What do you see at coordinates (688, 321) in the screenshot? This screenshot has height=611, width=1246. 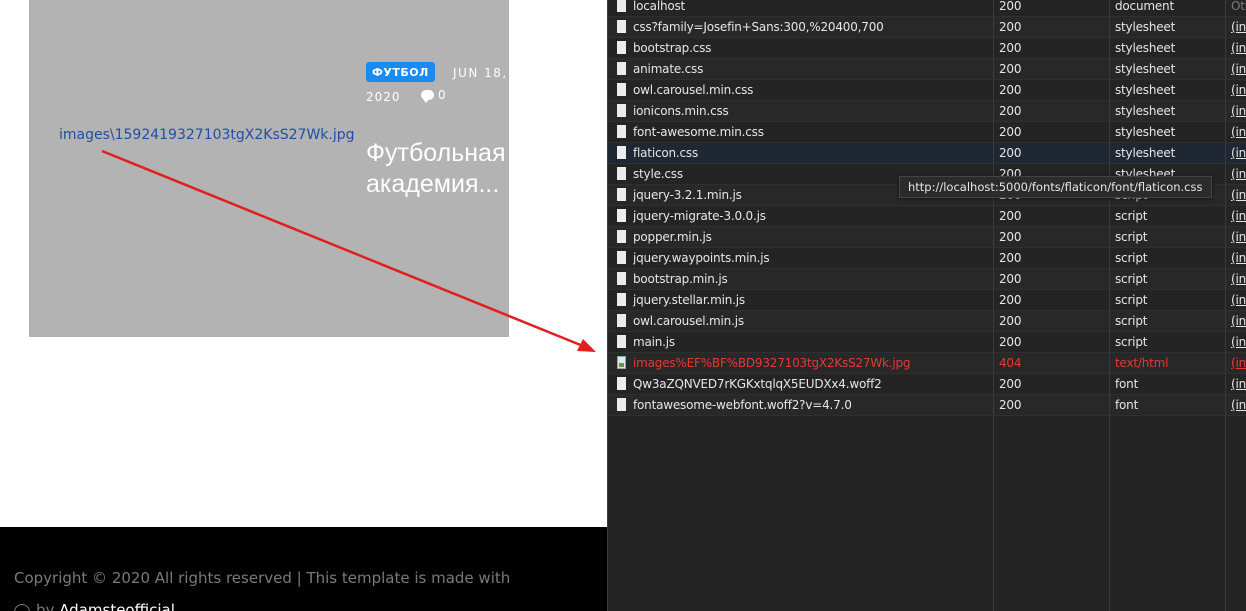 I see `network-name-cell: owl.carousel.min.js` at bounding box center [688, 321].